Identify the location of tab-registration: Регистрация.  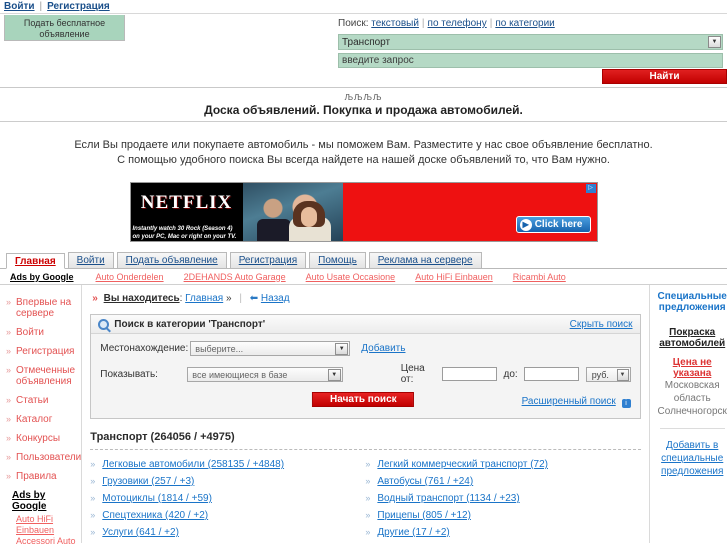
(268, 260).